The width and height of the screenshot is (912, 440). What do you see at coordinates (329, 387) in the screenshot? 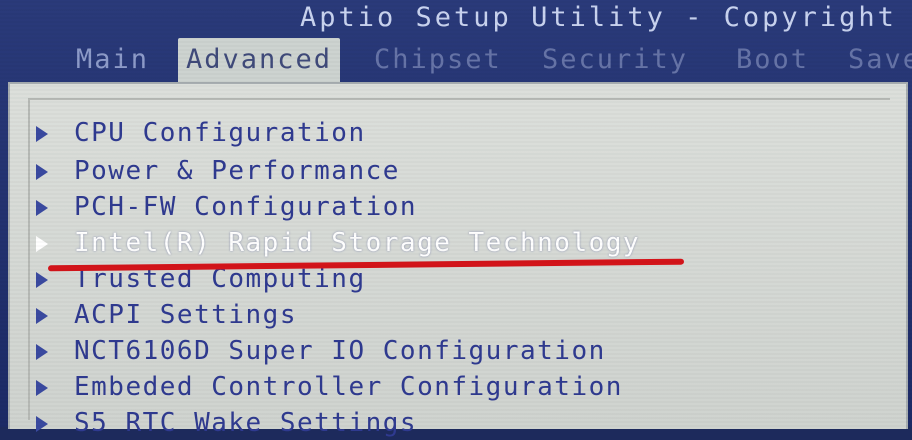
I see `menu-item-embeded-controller-configuration: Embeded Controller Configuration` at bounding box center [329, 387].